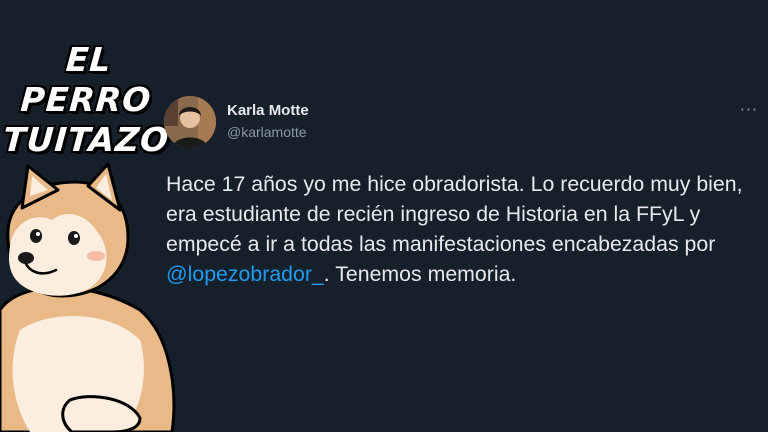 The width and height of the screenshot is (768, 432). What do you see at coordinates (464, 122) in the screenshot?
I see `tweet-header: Karla Motte @karlamotte ···` at bounding box center [464, 122].